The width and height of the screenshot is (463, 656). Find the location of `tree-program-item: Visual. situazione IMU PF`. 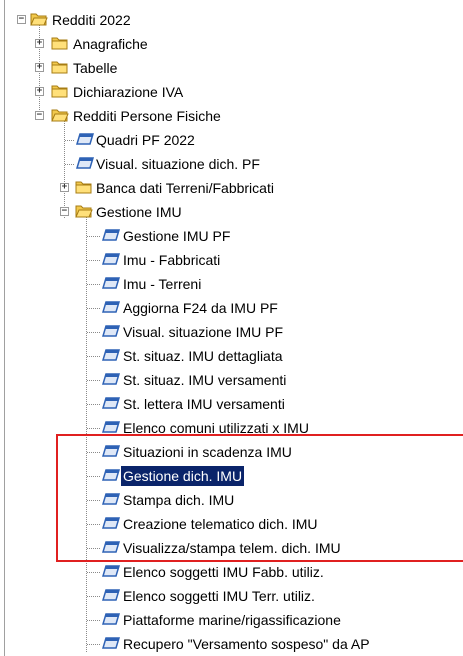

tree-program-item: Visual. situazione IMU PF is located at coordinates (231, 332).